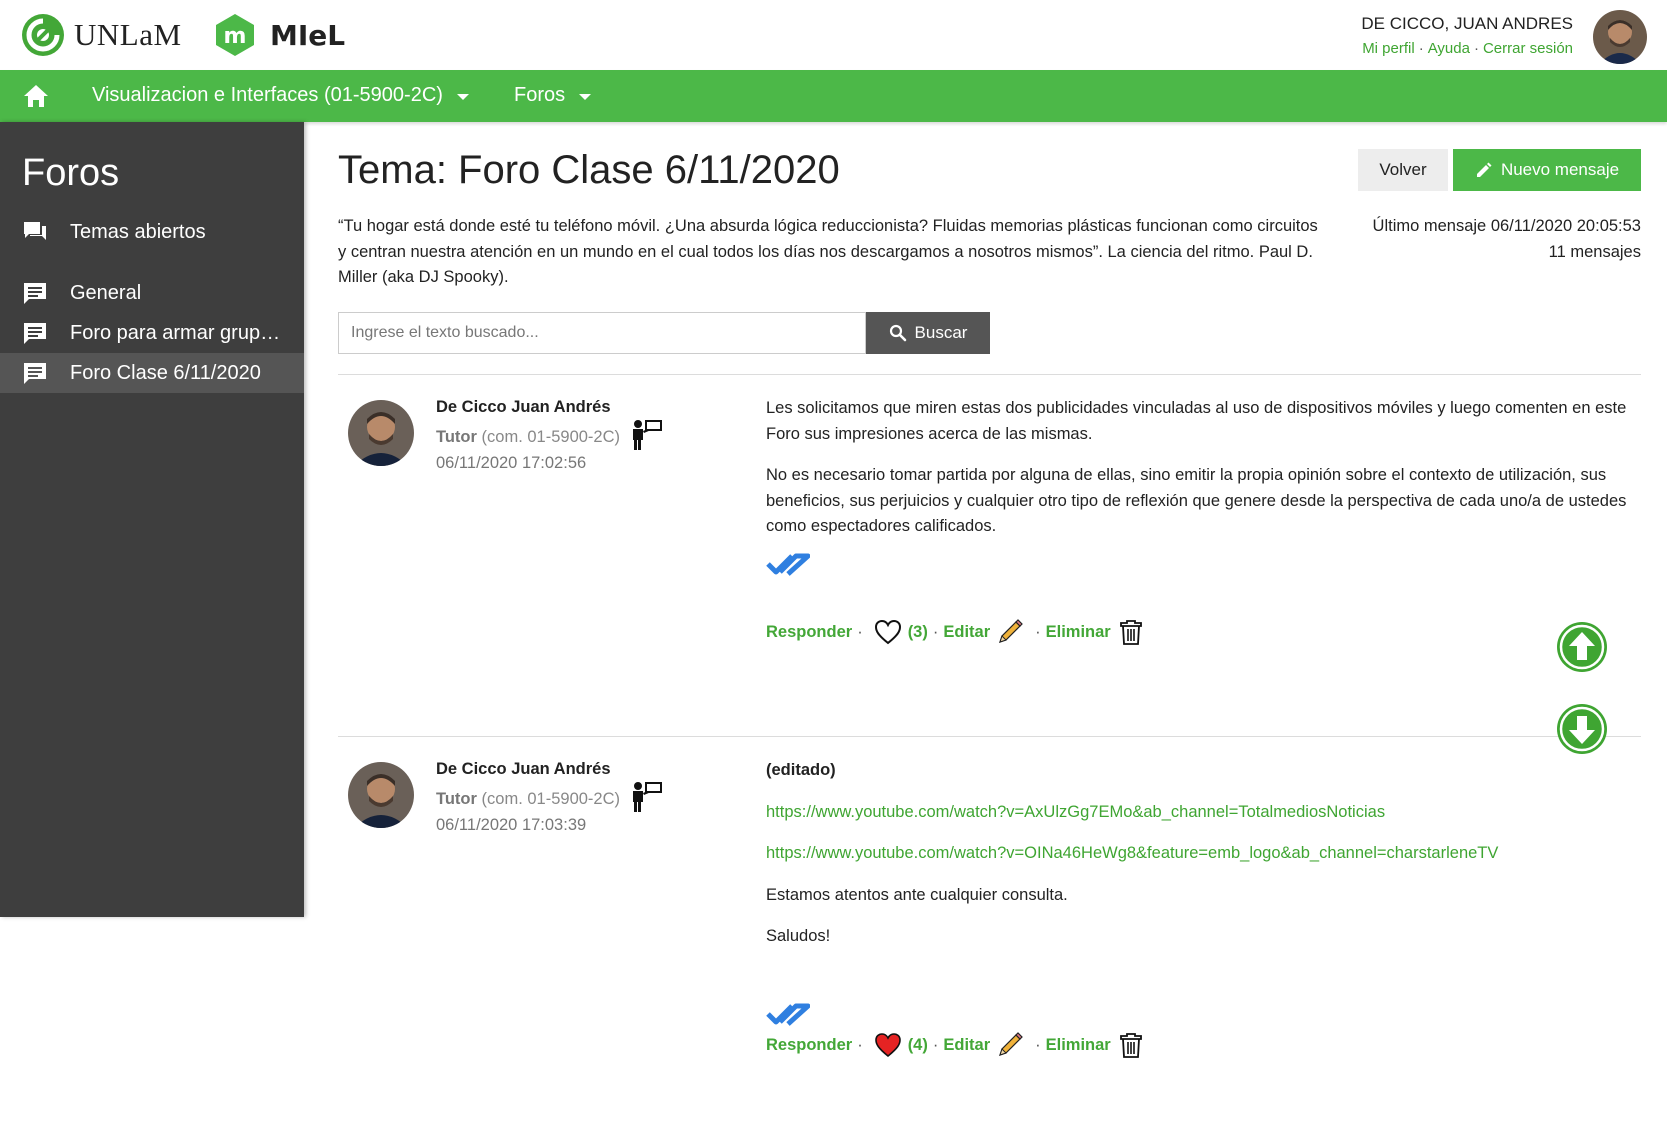 The image size is (1667, 1125). I want to click on sidebar-item-class-forum: Foro Clase 6/11/2020, so click(152, 373).